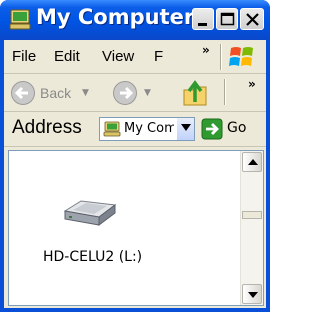 The width and height of the screenshot is (320, 312). I want to click on chevron-down-icon, so click(186, 127).